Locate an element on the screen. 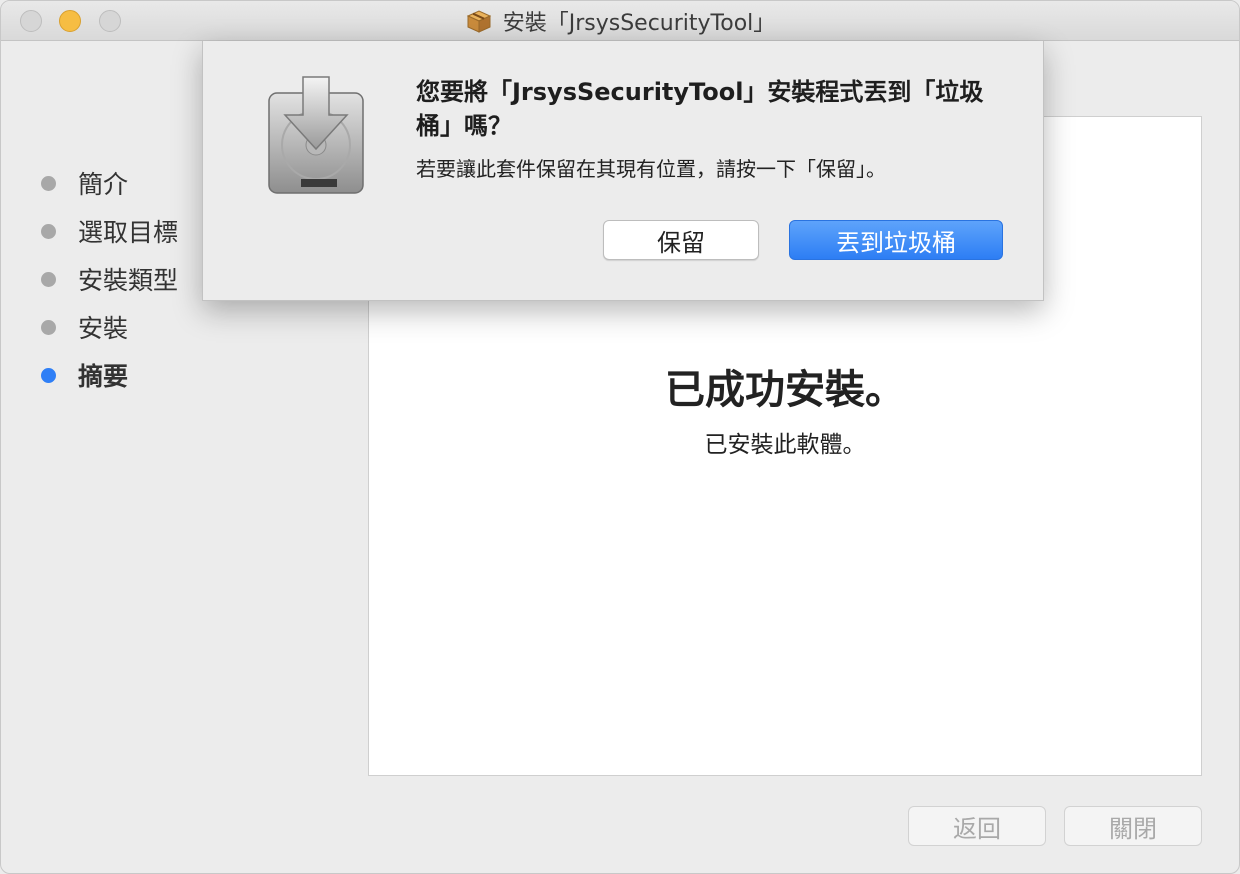 The width and height of the screenshot is (1240, 874). step-install: 安裝 is located at coordinates (109, 327).